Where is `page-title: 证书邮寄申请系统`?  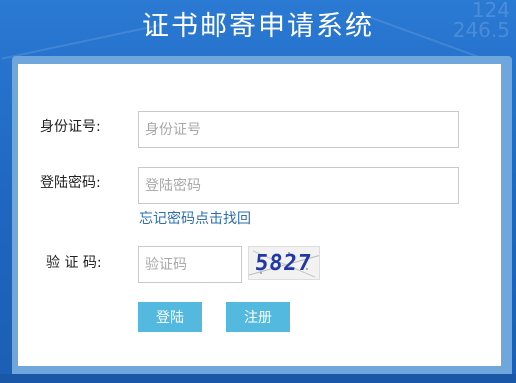 page-title: 证书邮寄申请系统 is located at coordinates (258, 26).